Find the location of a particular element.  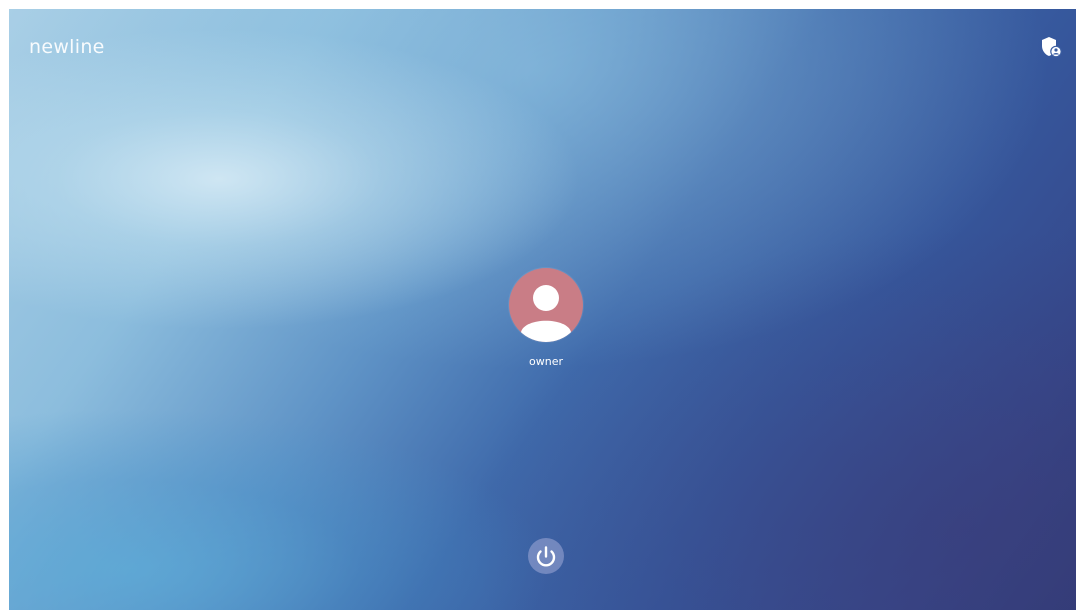

admin-login-button is located at coordinates (1051, 47).